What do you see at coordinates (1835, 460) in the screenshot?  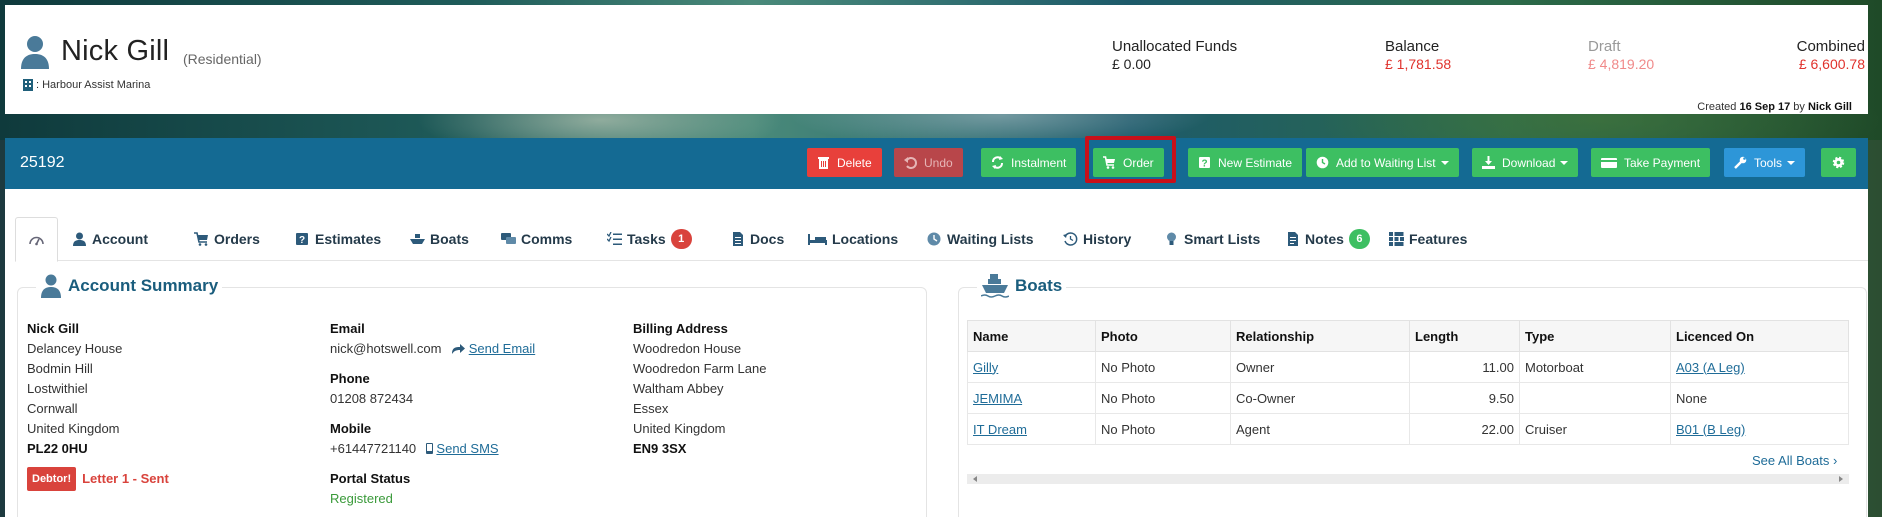 I see `chevron-right-icon: ›` at bounding box center [1835, 460].